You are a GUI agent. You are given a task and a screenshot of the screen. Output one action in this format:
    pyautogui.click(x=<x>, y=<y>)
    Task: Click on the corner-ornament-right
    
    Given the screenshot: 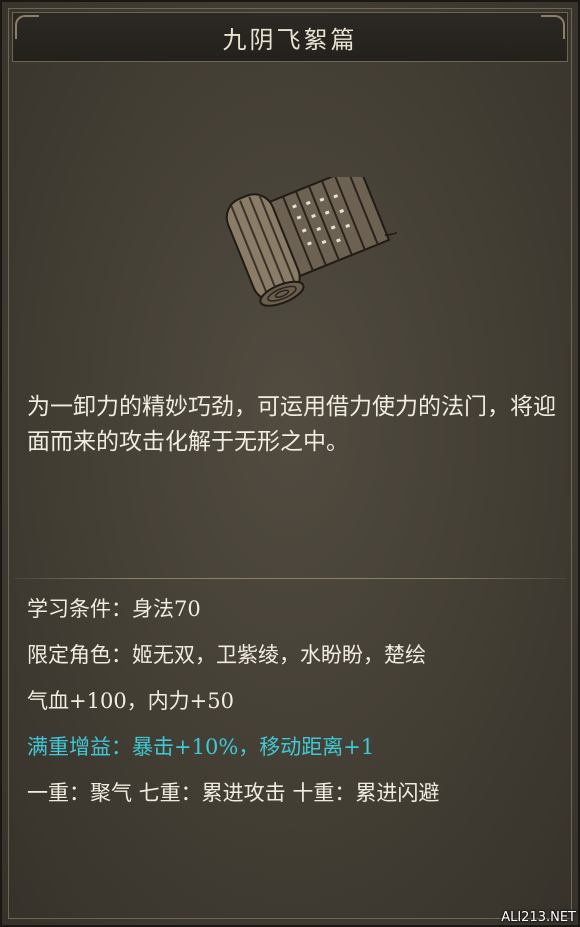 What is the action you would take?
    pyautogui.click(x=553, y=27)
    